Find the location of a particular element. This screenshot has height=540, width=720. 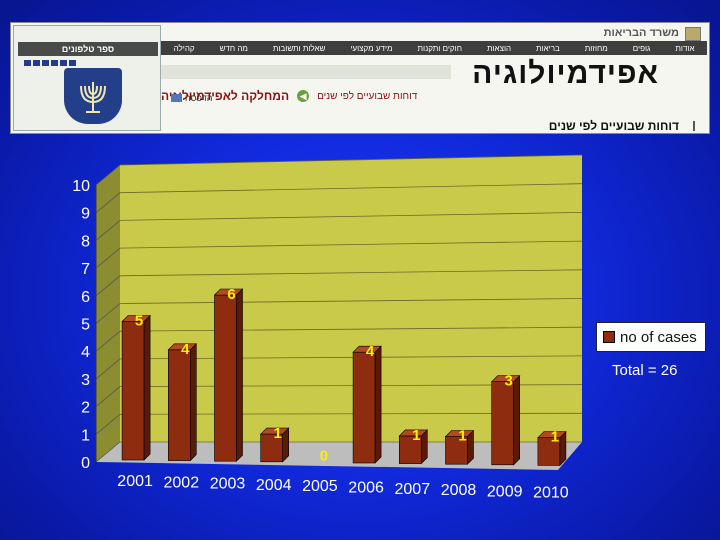

y-tick-label: 7 is located at coordinates (85, 269).